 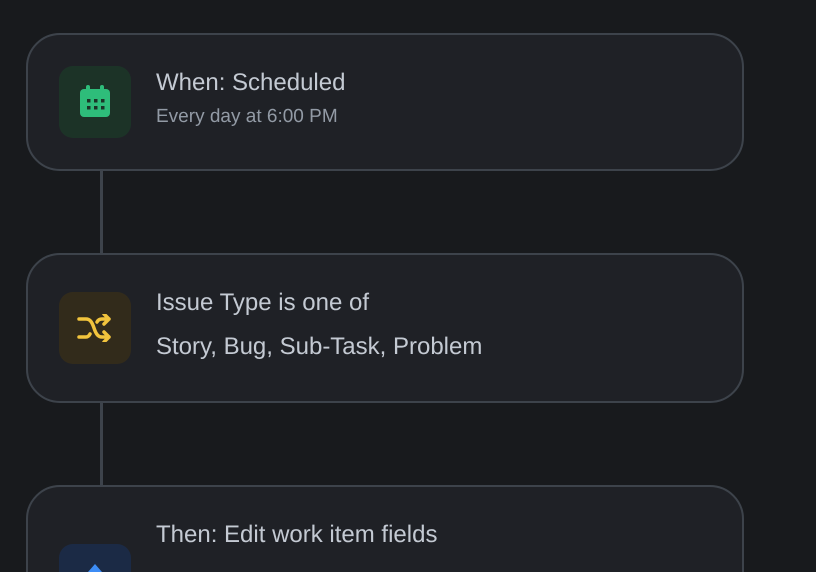 I want to click on step-title: Issue Type is one of, so click(x=263, y=303).